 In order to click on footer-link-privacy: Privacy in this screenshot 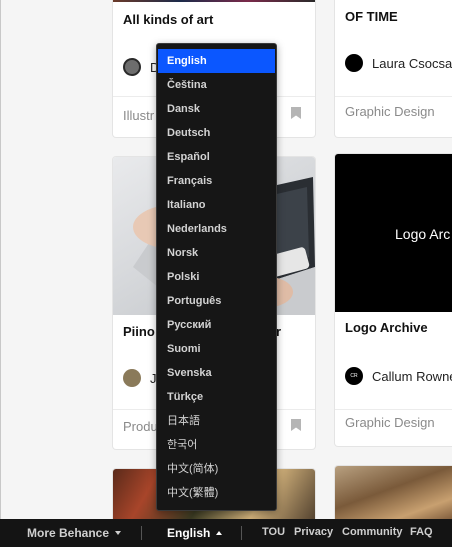, I will do `click(313, 532)`.